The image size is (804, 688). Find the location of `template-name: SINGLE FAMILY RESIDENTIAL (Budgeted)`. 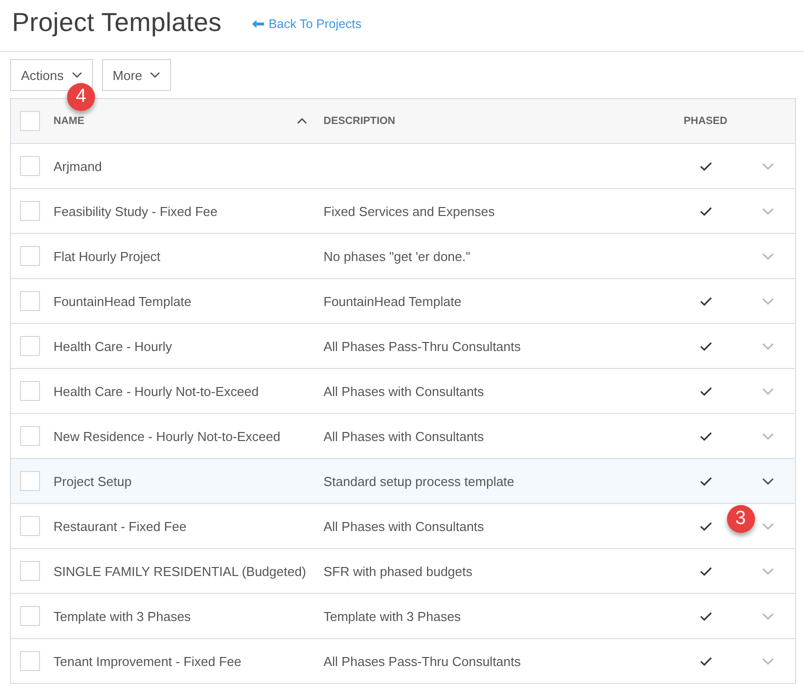

template-name: SINGLE FAMILY RESIDENTIAL (Budgeted) is located at coordinates (180, 571).